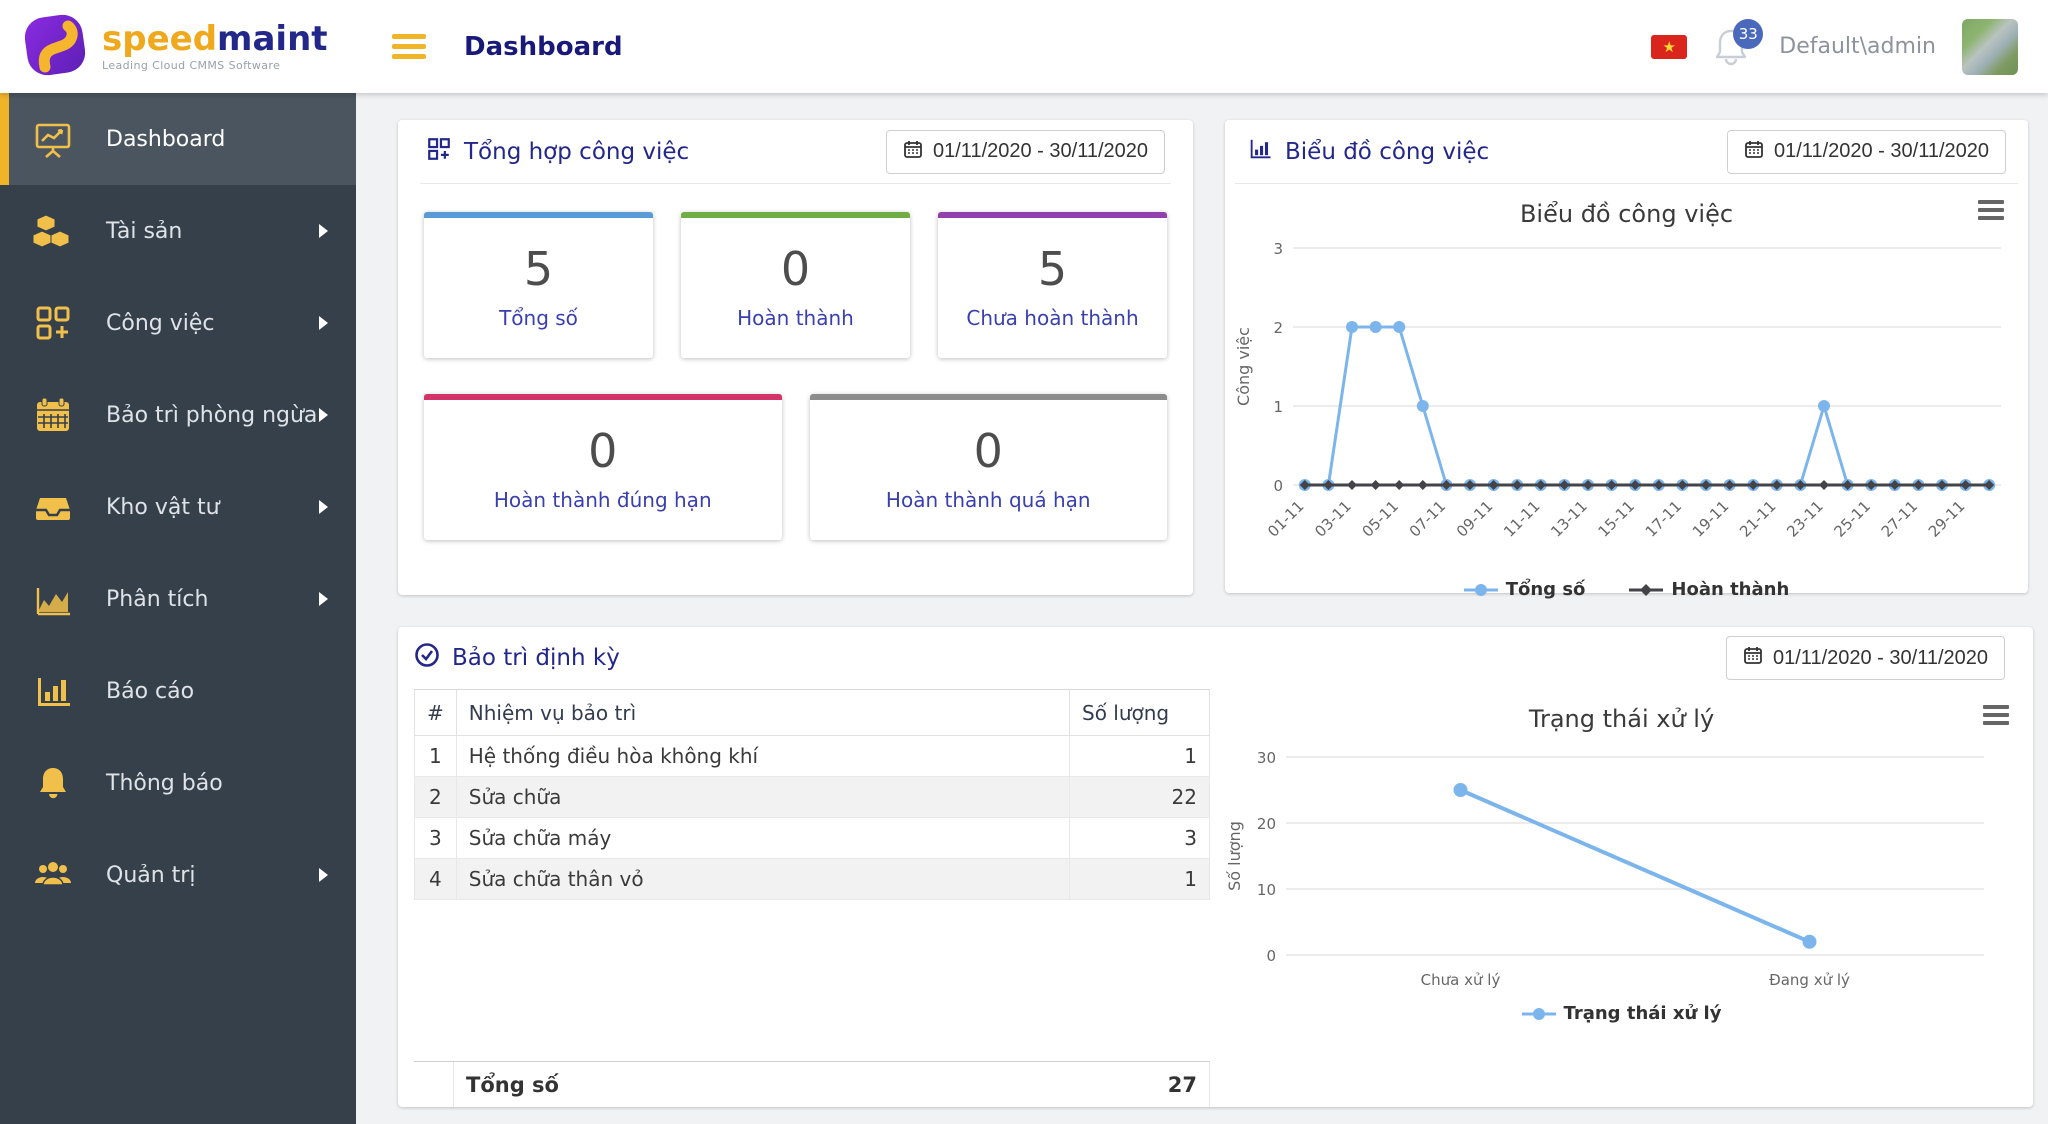  Describe the element at coordinates (1711, 519) in the screenshot. I see `svg-text: 19-11` at that location.